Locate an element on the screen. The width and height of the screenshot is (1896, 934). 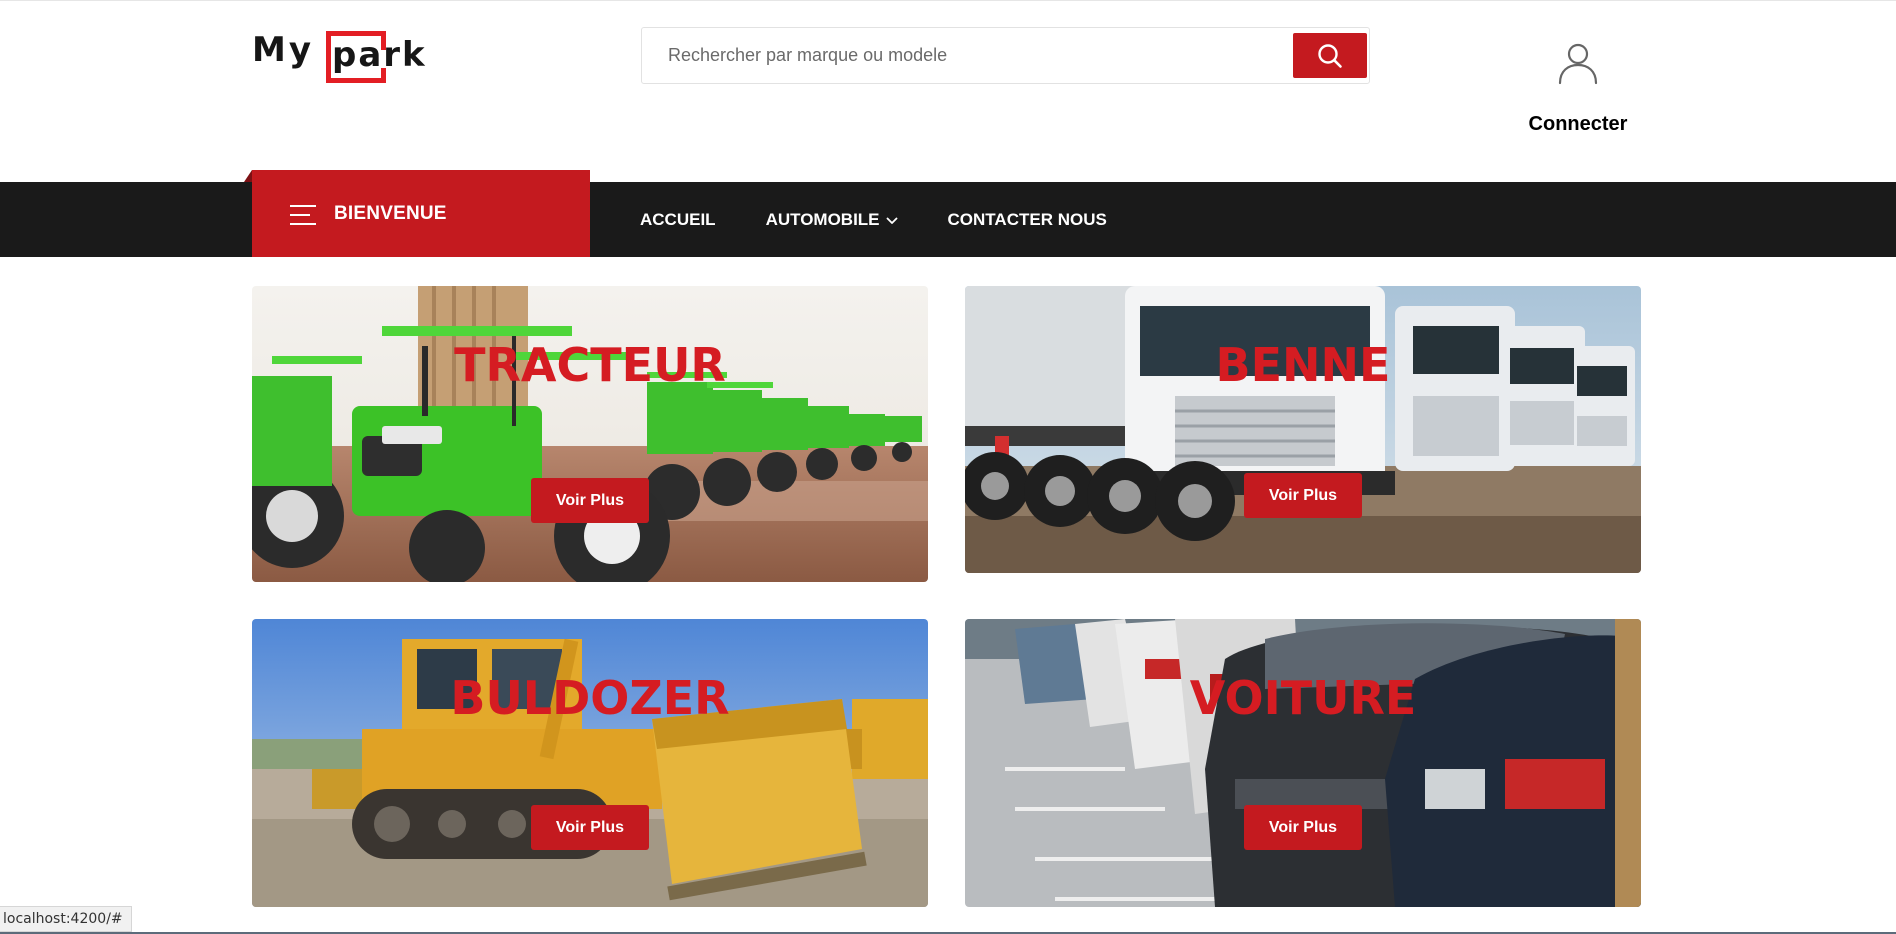
welcome-menu-button: BIENVENUE is located at coordinates (417, 213).